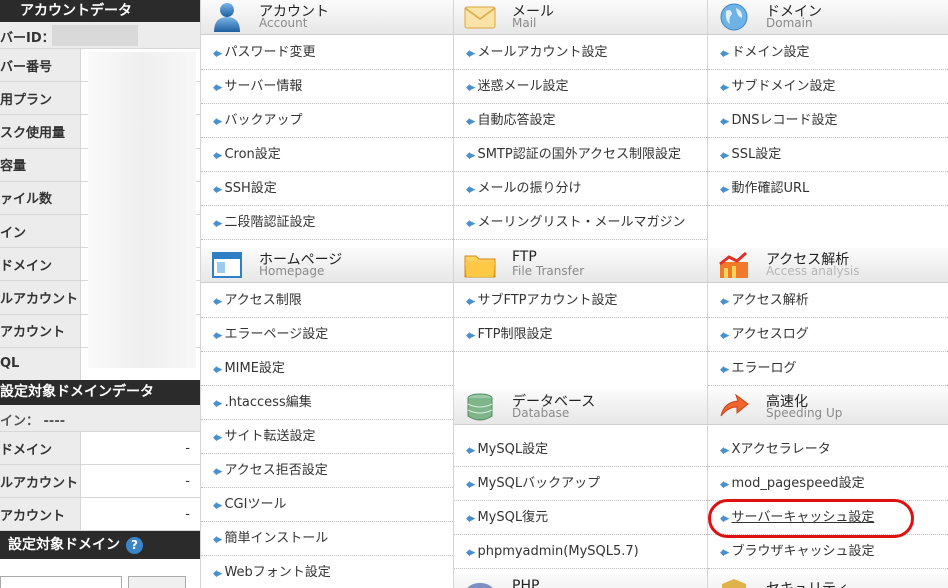 The width and height of the screenshot is (948, 588). Describe the element at coordinates (327, 403) in the screenshot. I see `homepage-menu-item: ◆▸ .htaccess編集` at that location.